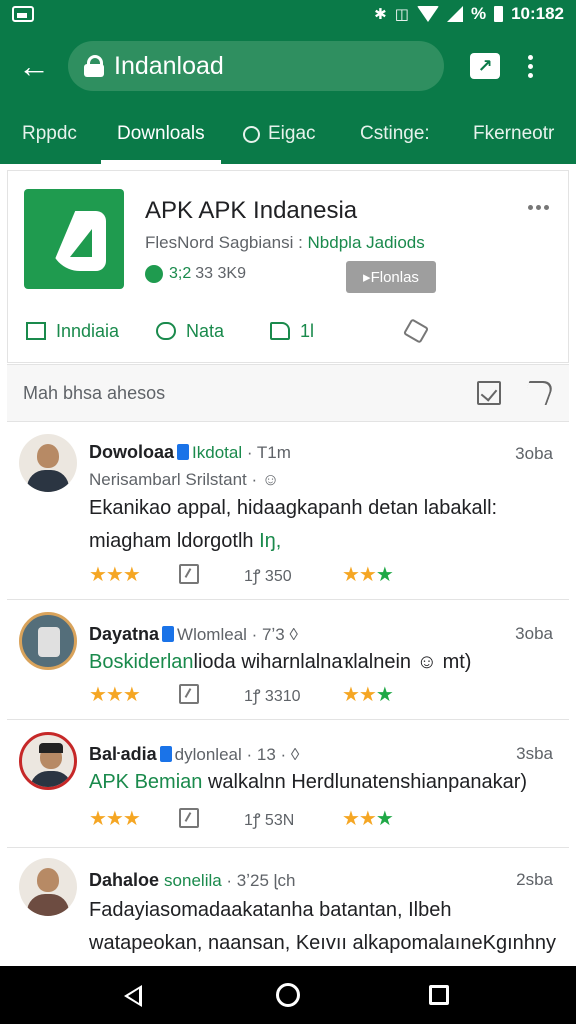 The width and height of the screenshot is (576, 1024). Describe the element at coordinates (367, 782) in the screenshot. I see `review-text-body: walkalnn Herdlunatenshianpanakar)` at that location.